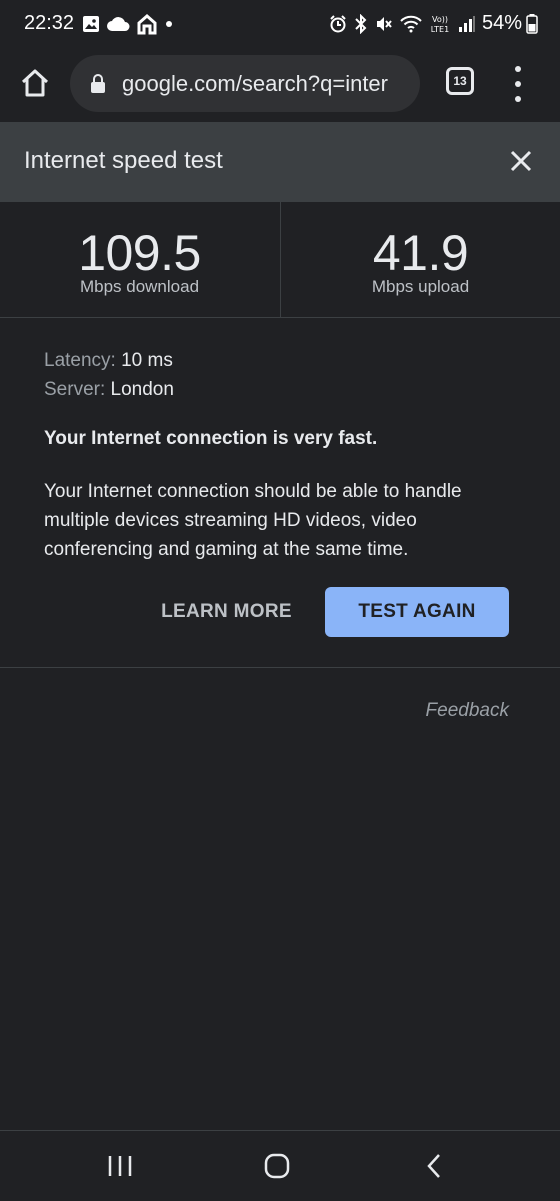  Describe the element at coordinates (467, 711) in the screenshot. I see `feedback-link: Feedback` at that location.